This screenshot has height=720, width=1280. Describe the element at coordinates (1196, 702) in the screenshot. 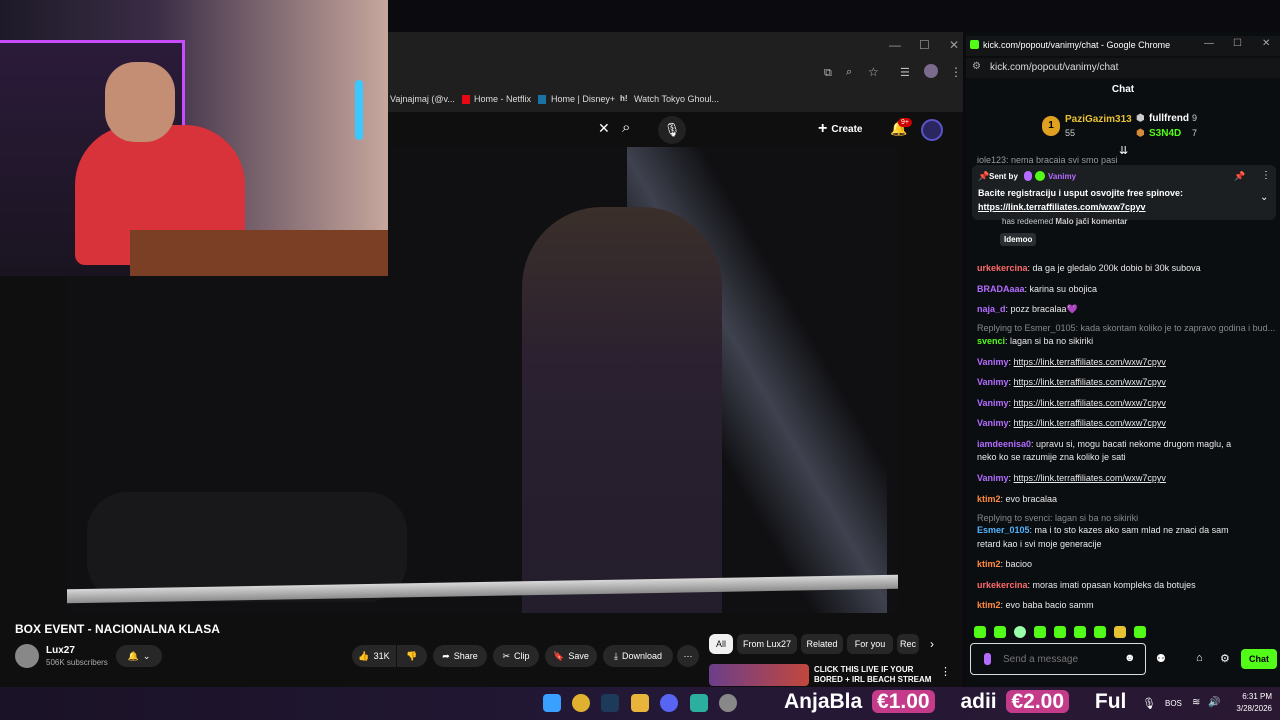

I see `wifi-icon: ≋` at that location.